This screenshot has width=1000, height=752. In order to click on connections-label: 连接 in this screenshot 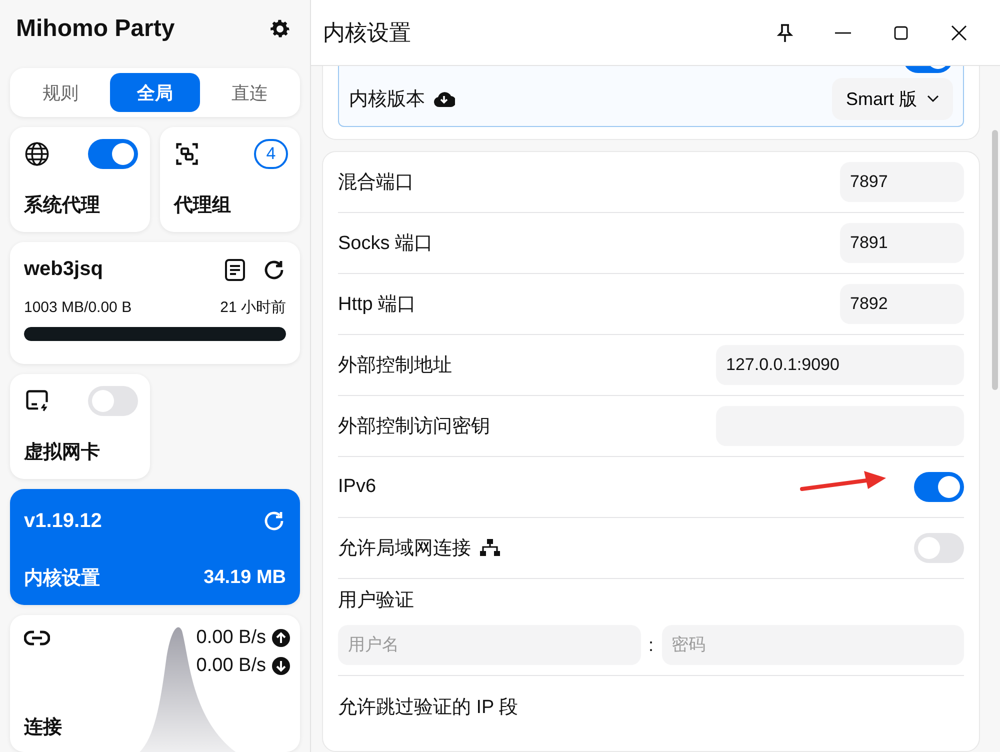, I will do `click(43, 728)`.